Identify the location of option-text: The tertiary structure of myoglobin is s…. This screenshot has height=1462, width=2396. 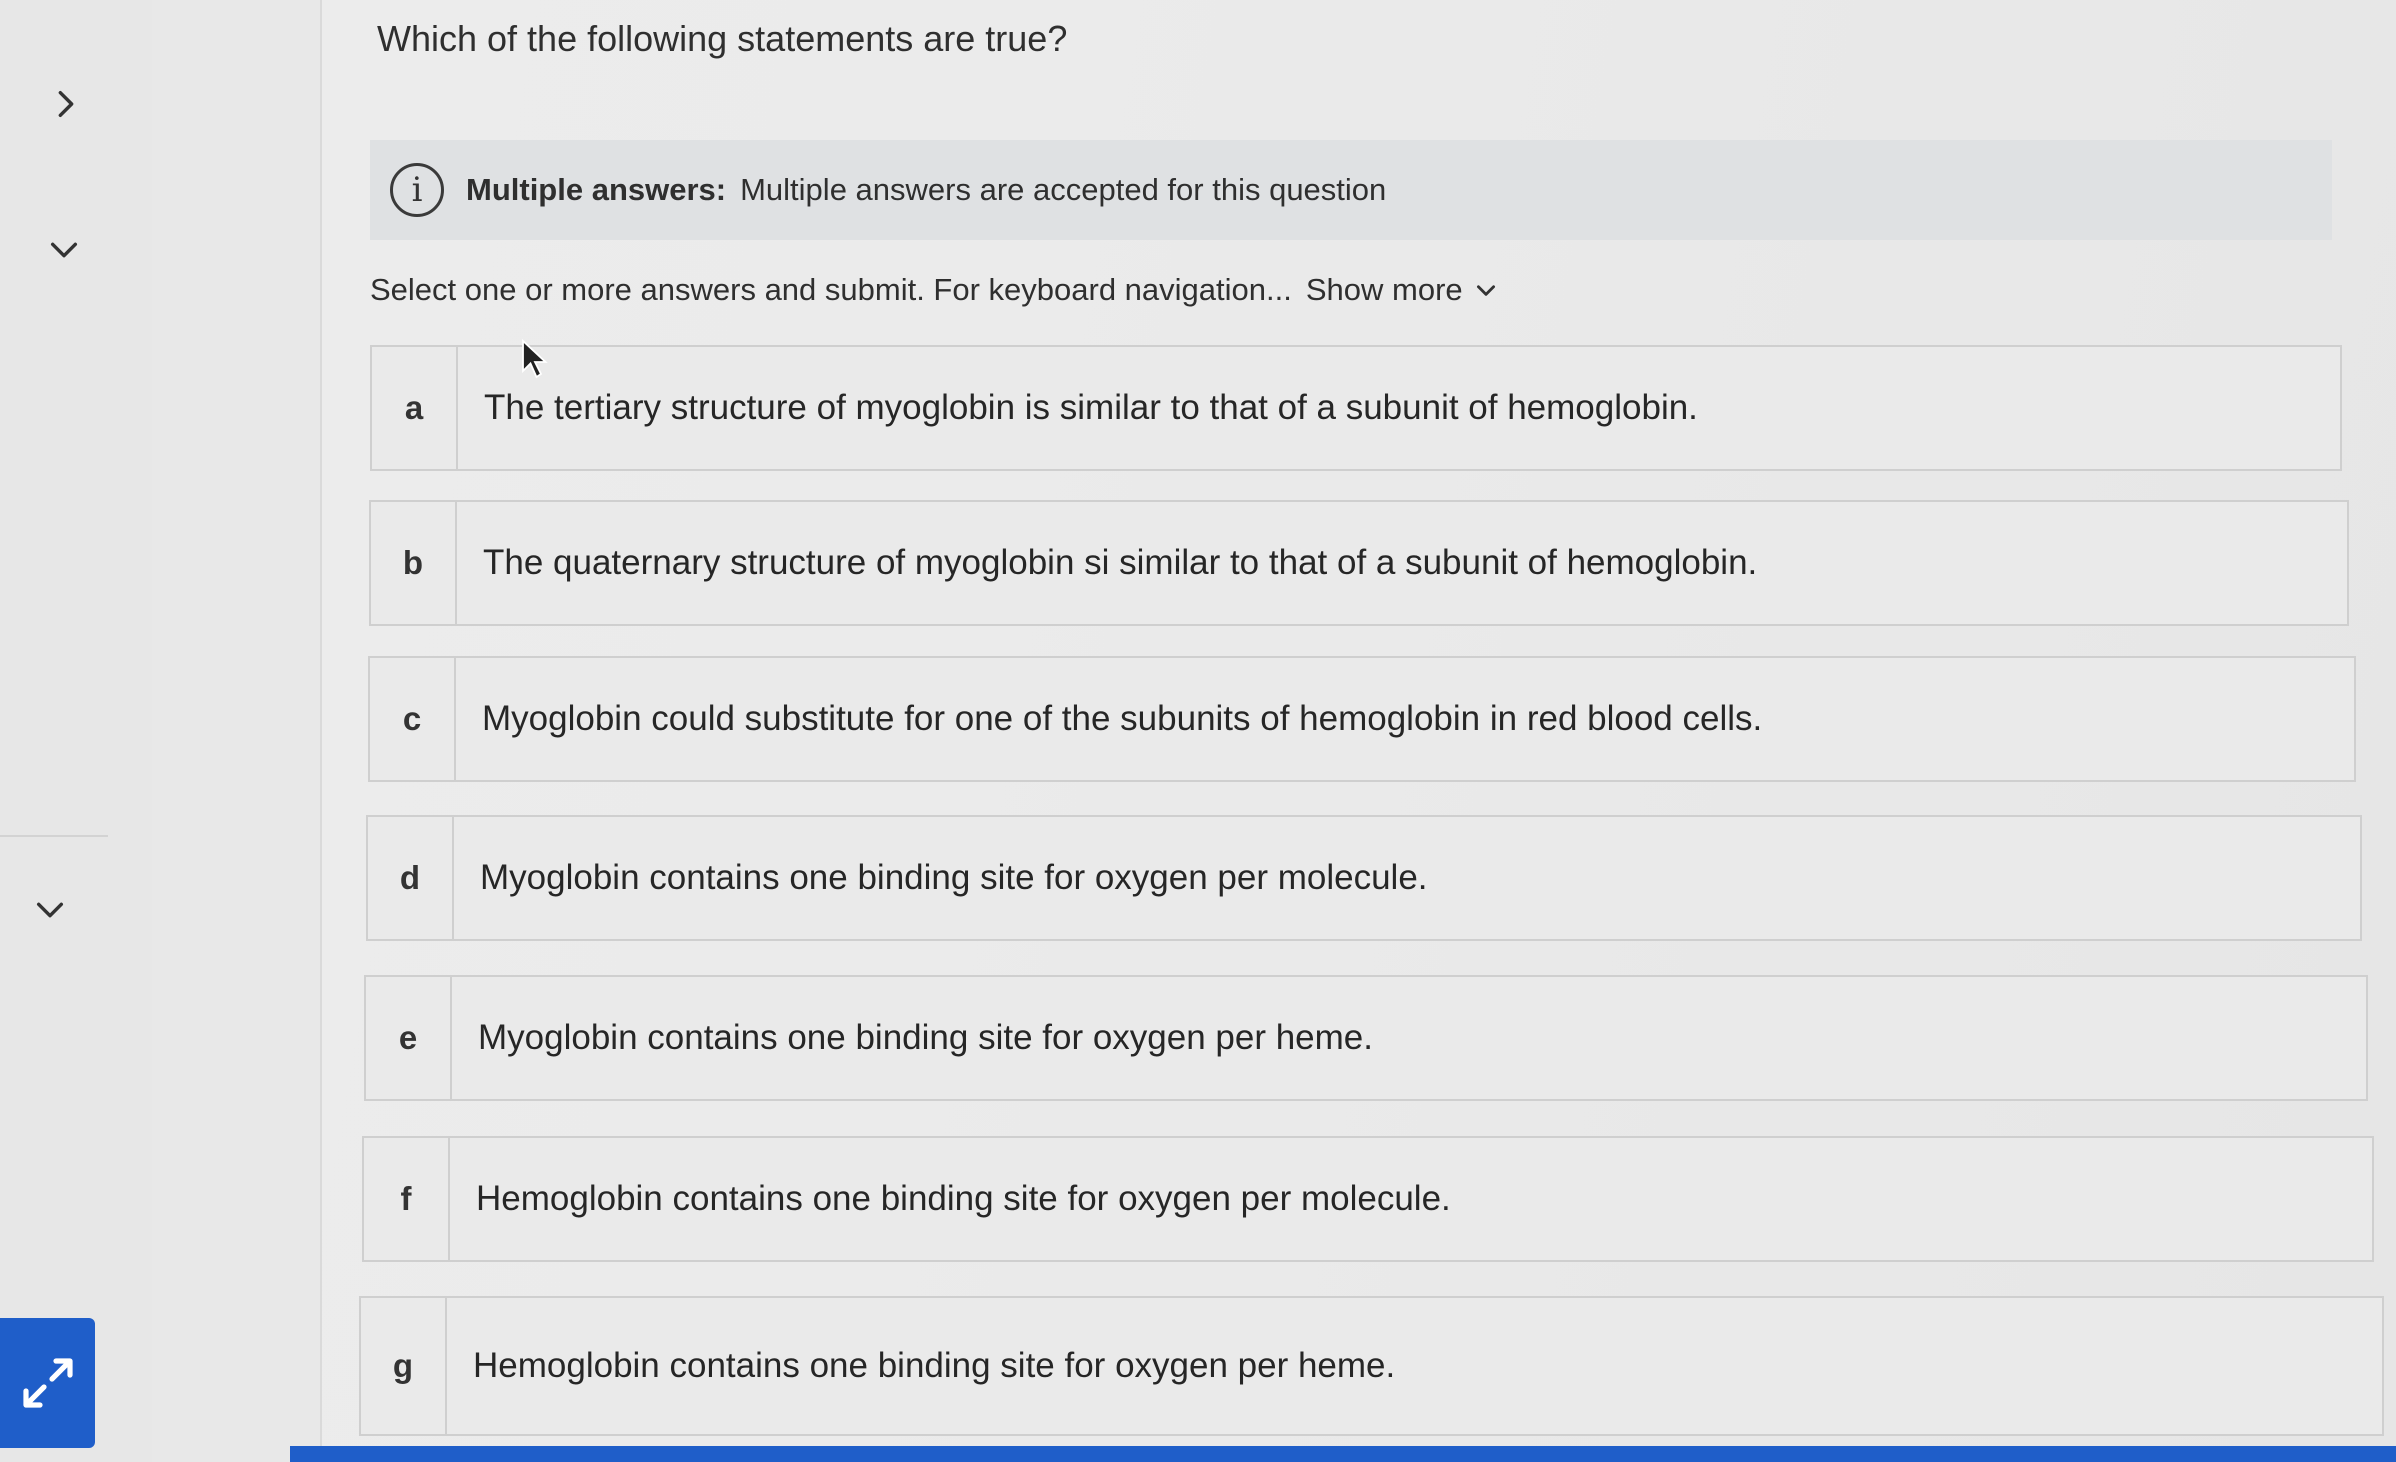
(1091, 407).